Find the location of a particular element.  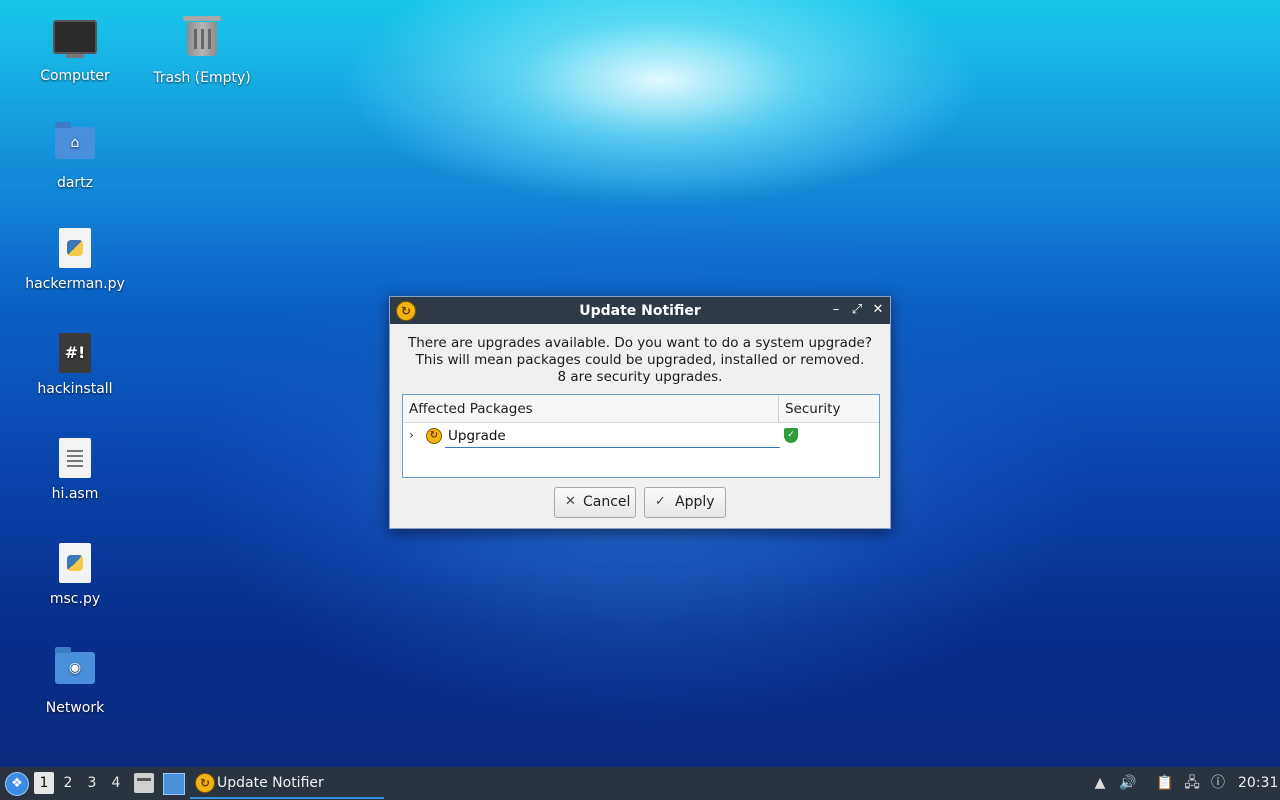

desktop-icon-label: dartz is located at coordinates (75, 183).